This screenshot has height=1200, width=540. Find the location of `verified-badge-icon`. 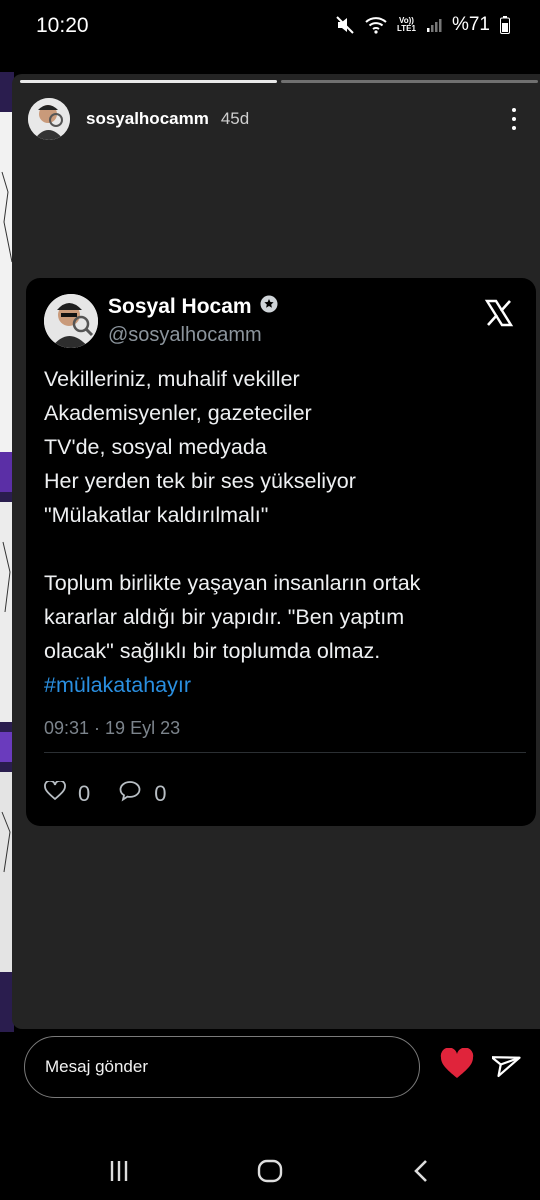

verified-badge-icon is located at coordinates (269, 307).